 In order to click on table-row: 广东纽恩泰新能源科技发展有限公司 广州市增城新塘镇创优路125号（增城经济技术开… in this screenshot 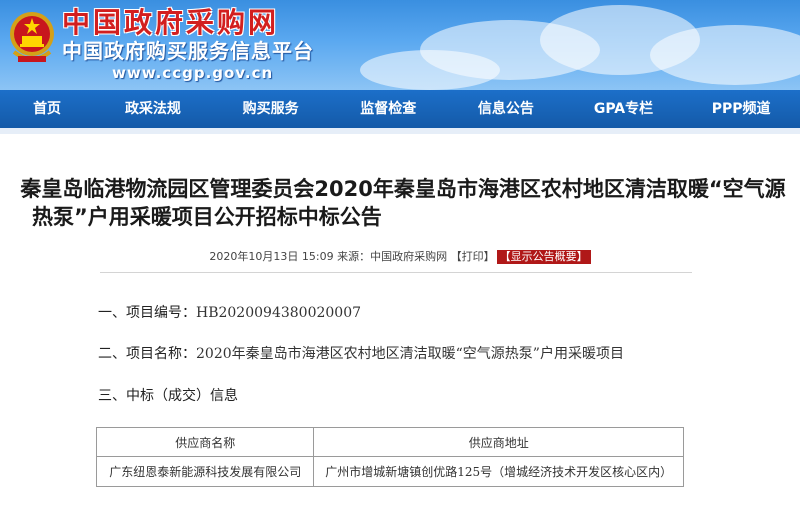, I will do `click(389, 471)`.